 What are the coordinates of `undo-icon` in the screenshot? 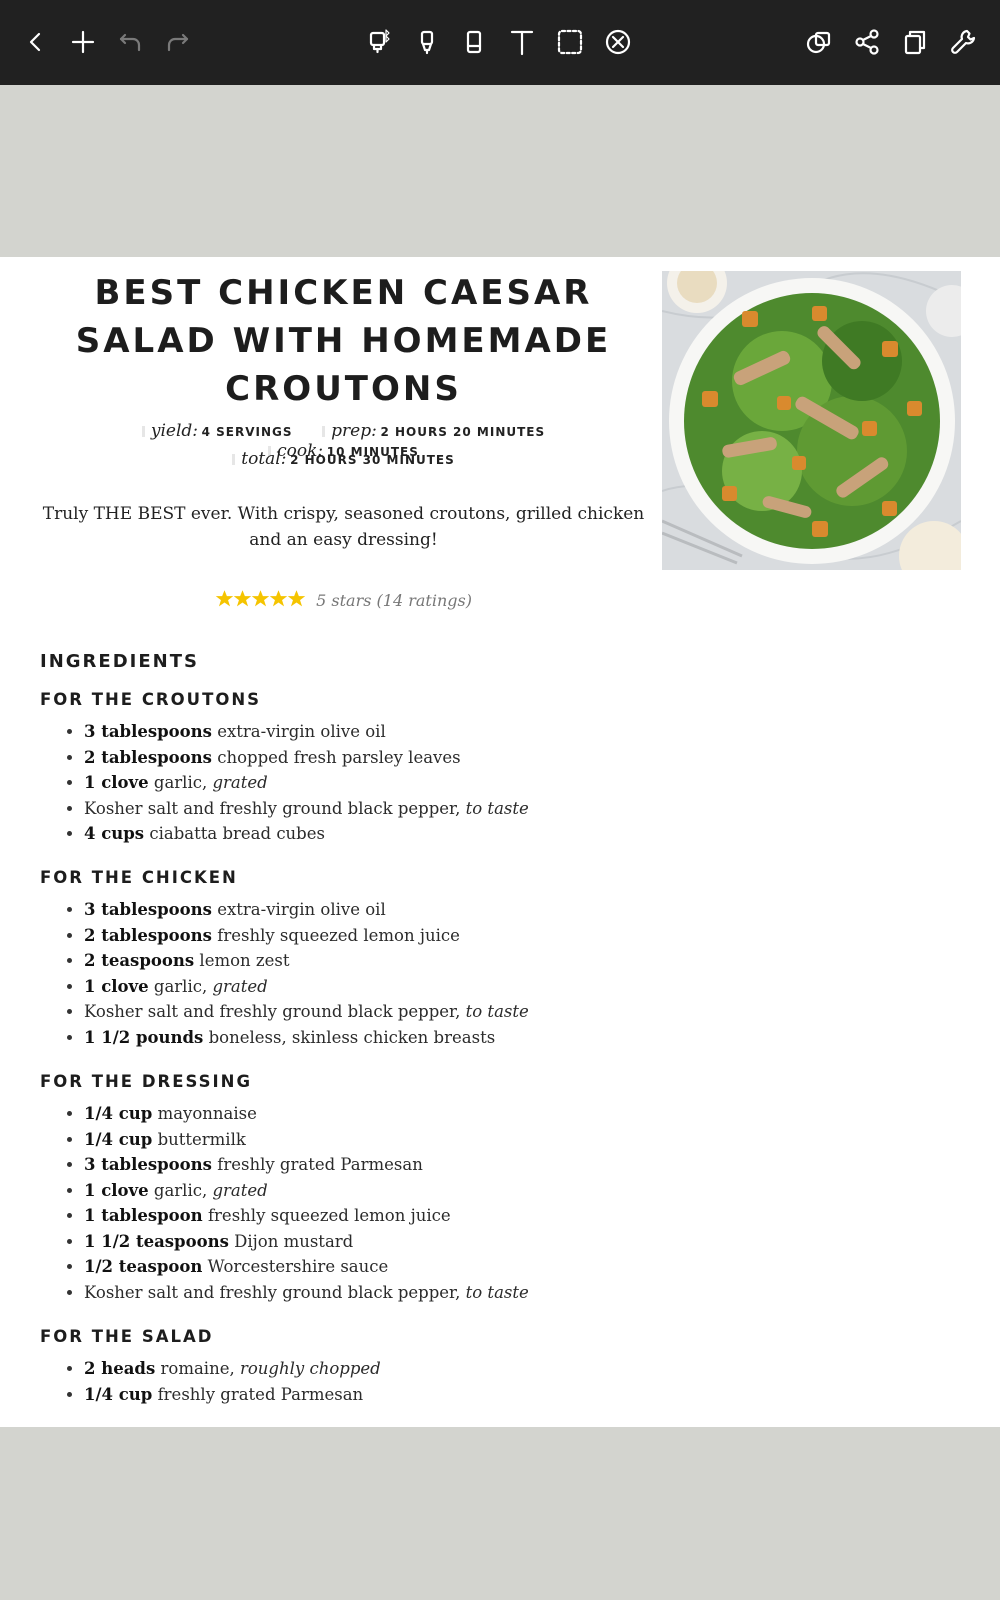 It's located at (130, 42).